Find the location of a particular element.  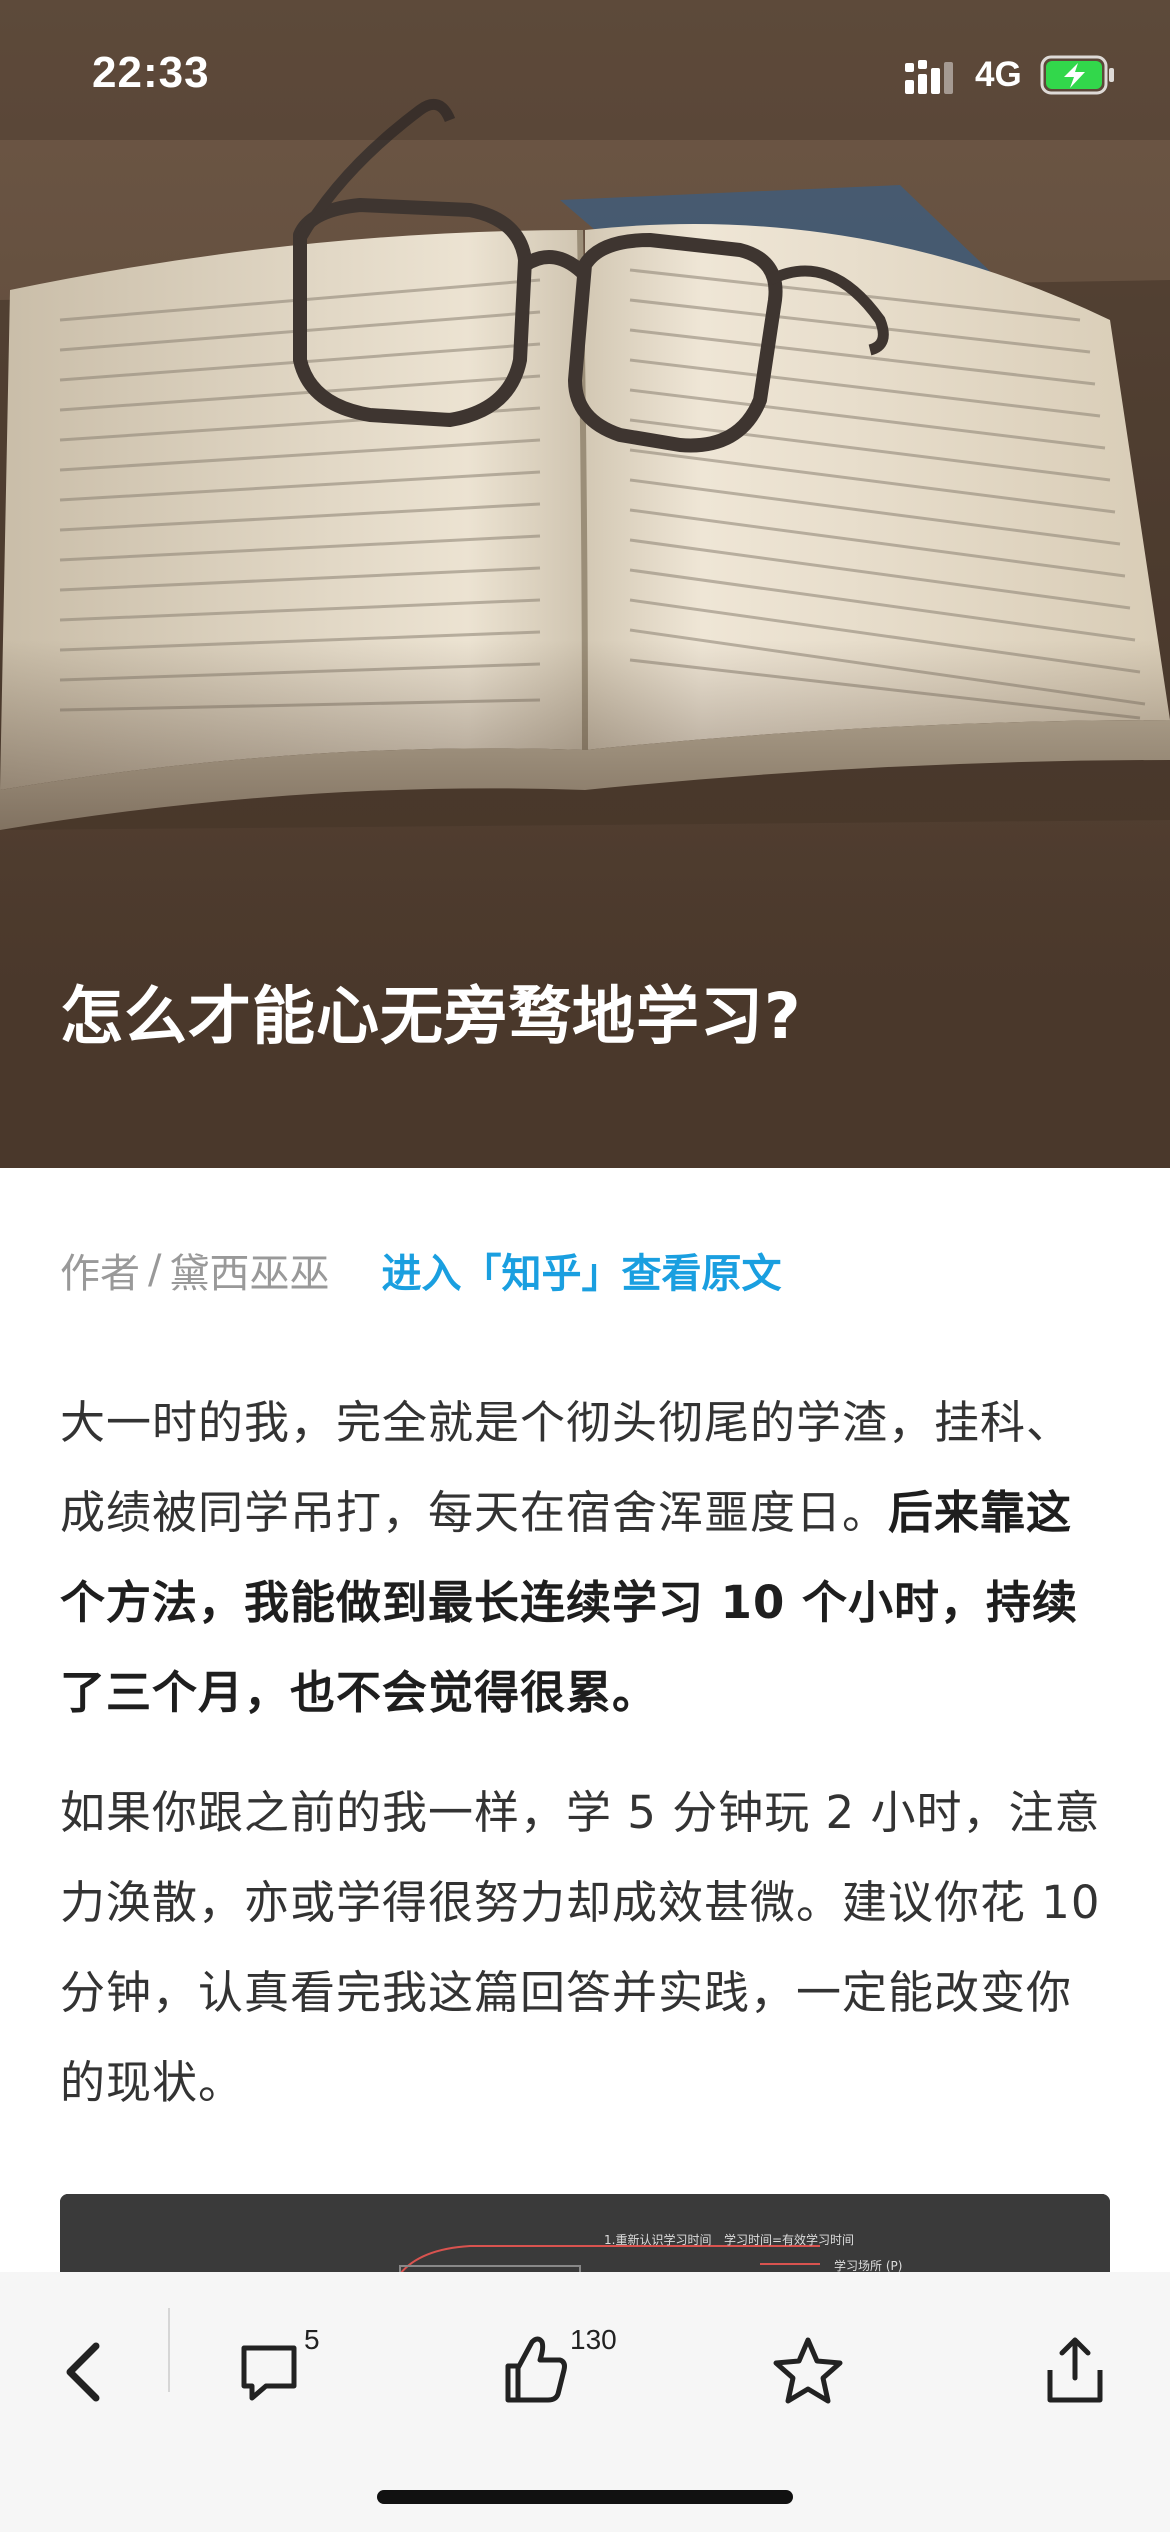

network-type: 4G is located at coordinates (998, 74).